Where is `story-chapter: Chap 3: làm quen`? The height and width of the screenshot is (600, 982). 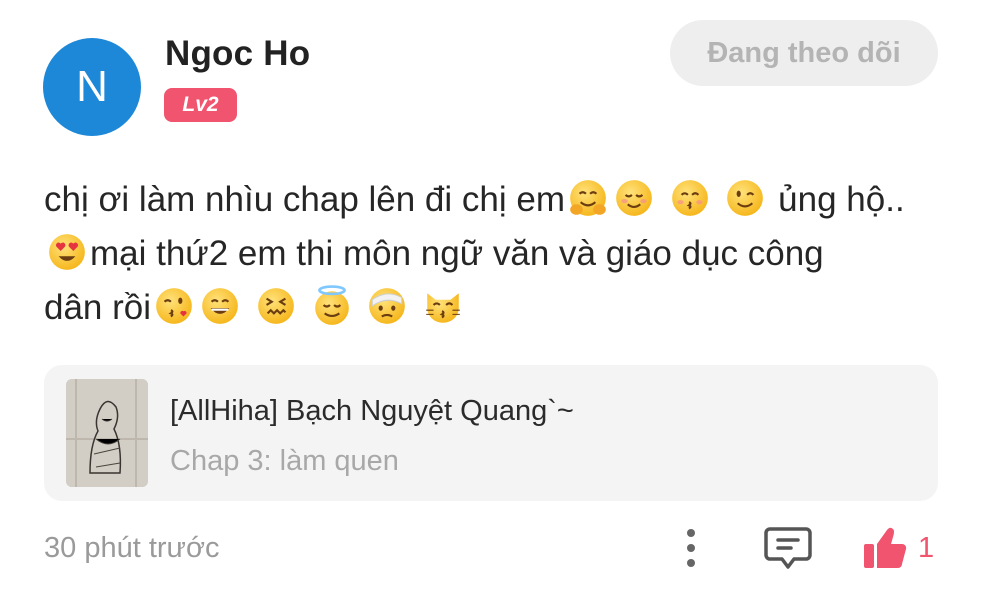 story-chapter: Chap 3: làm quen is located at coordinates (284, 461).